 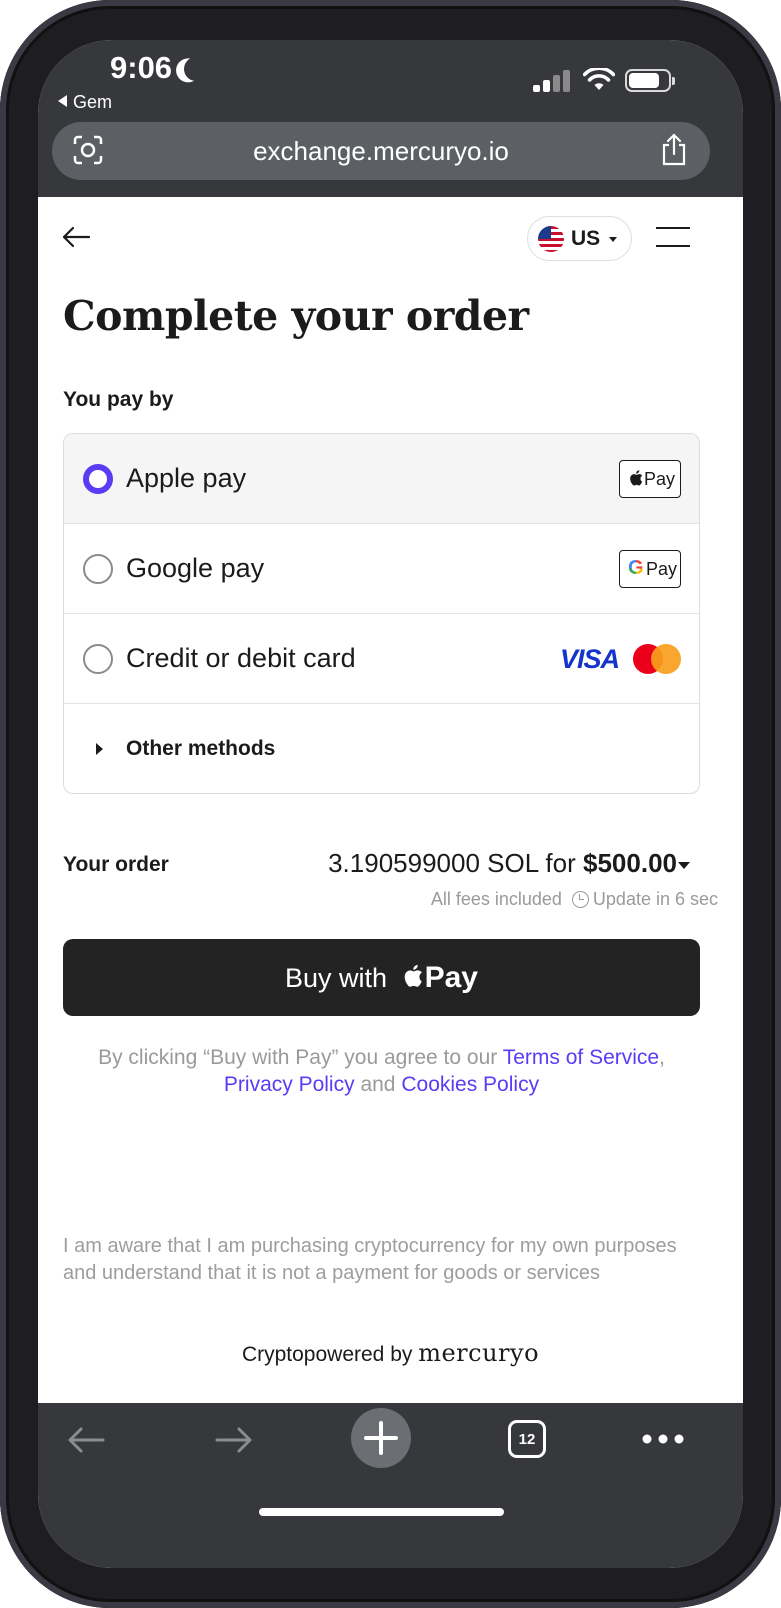 What do you see at coordinates (381, 569) in the screenshot?
I see `payment-method-google-pay: Google pay G Pay` at bounding box center [381, 569].